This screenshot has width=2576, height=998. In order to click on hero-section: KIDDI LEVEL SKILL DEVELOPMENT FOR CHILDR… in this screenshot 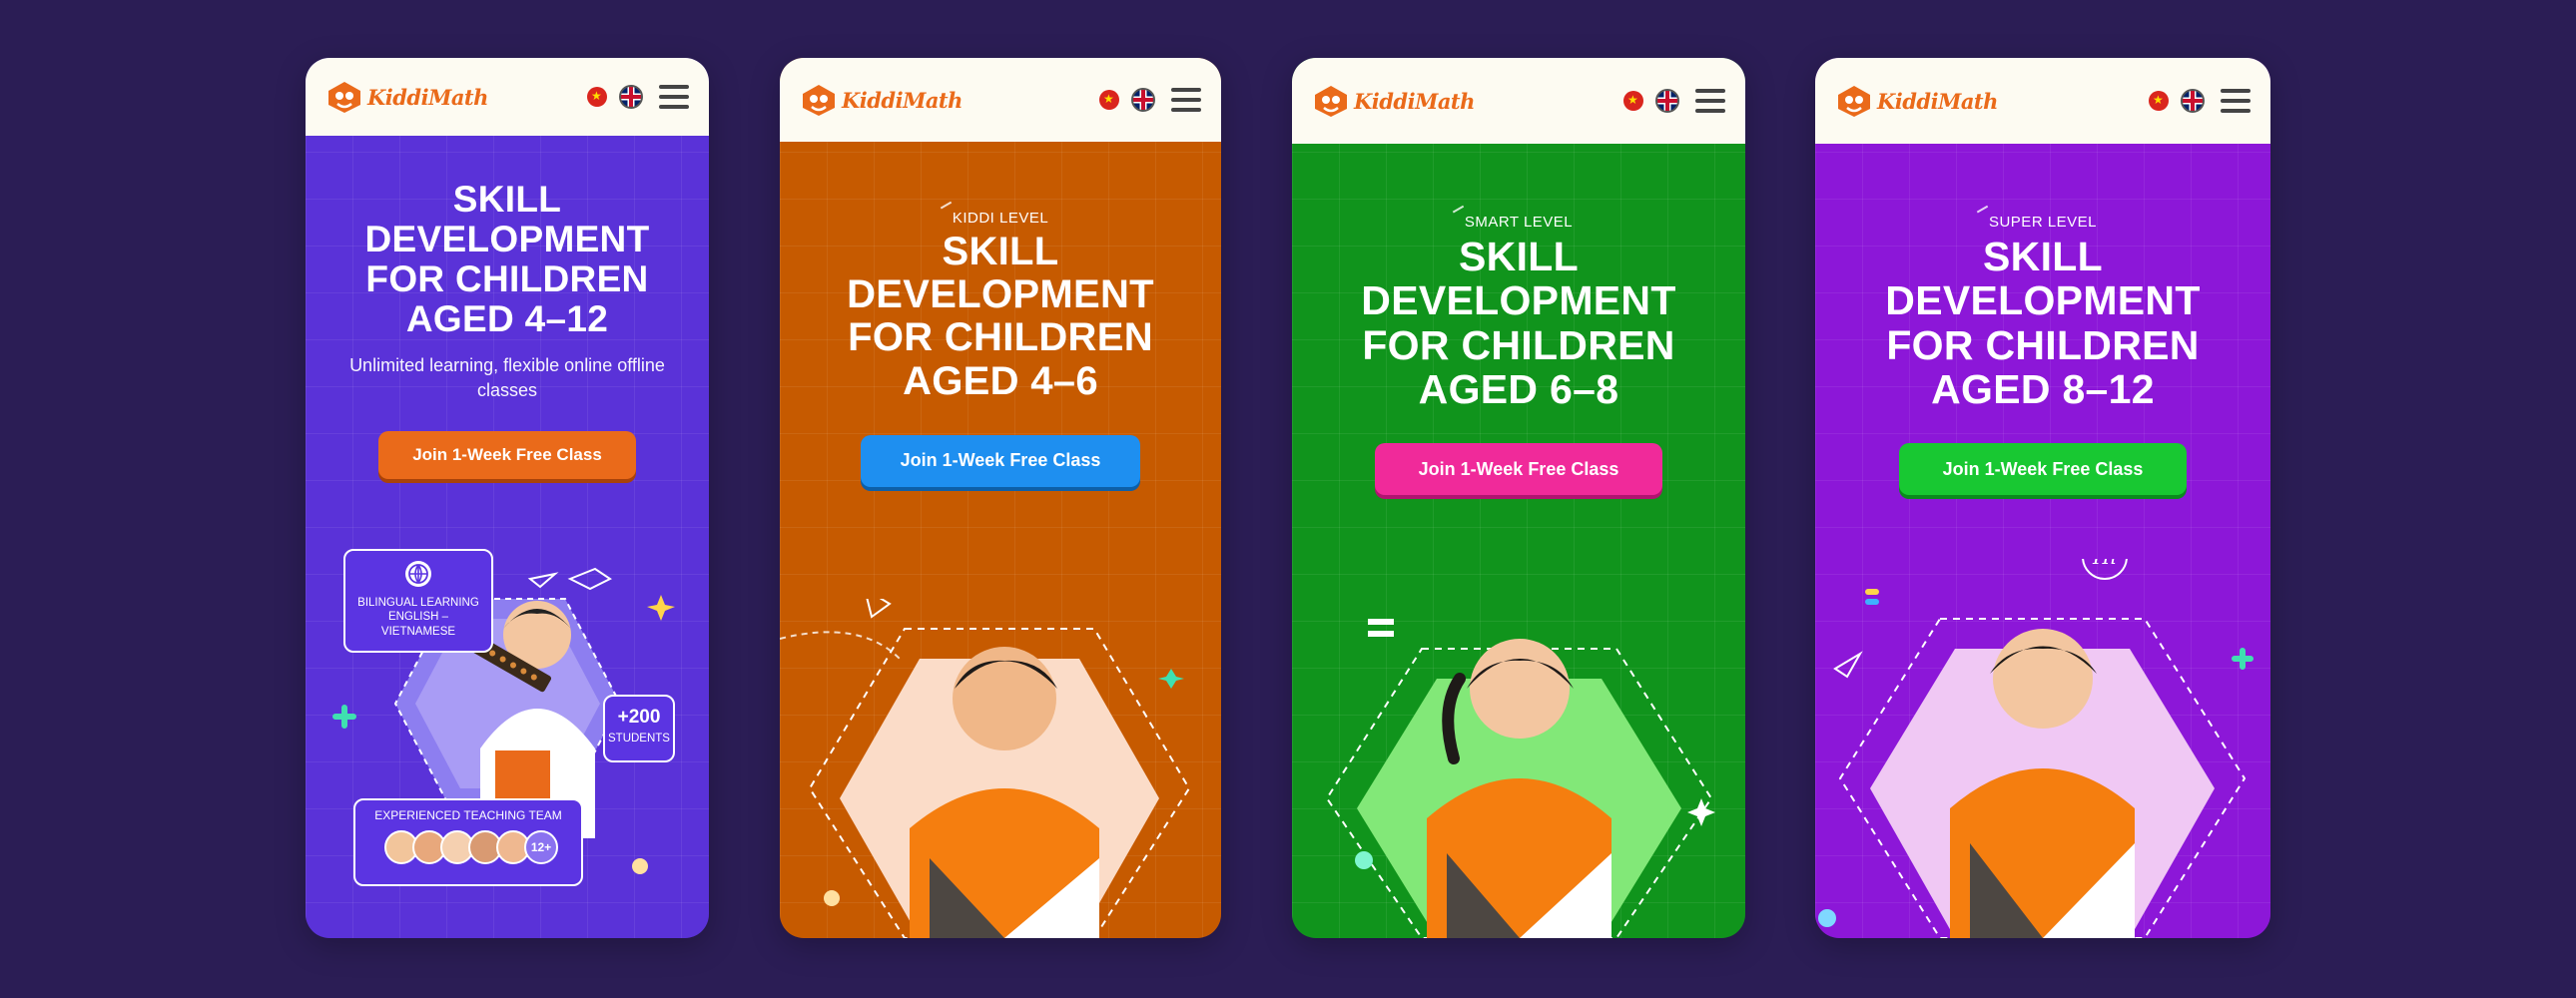, I will do `click(1001, 348)`.